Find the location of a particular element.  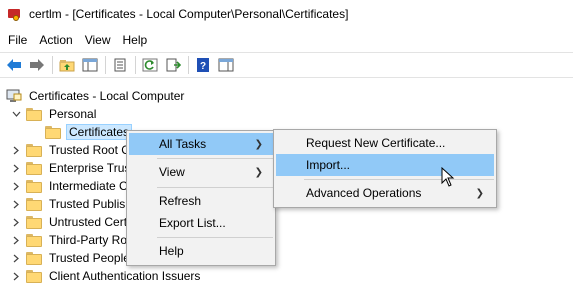

toolbar: ? is located at coordinates (286, 65).